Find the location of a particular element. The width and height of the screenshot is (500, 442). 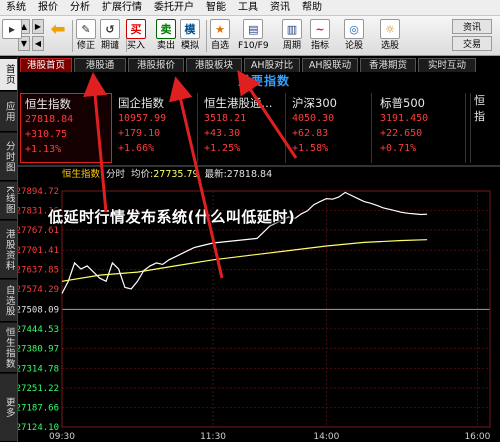

index-card-name: 标普500 is located at coordinates (402, 103).